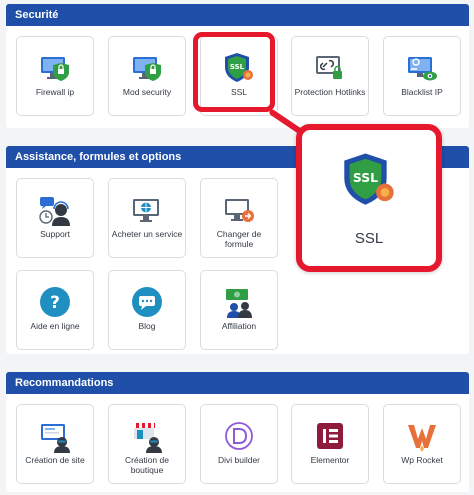 The width and height of the screenshot is (474, 495). Describe the element at coordinates (237, 383) in the screenshot. I see `recommendations-section-header: Recommandations` at that location.